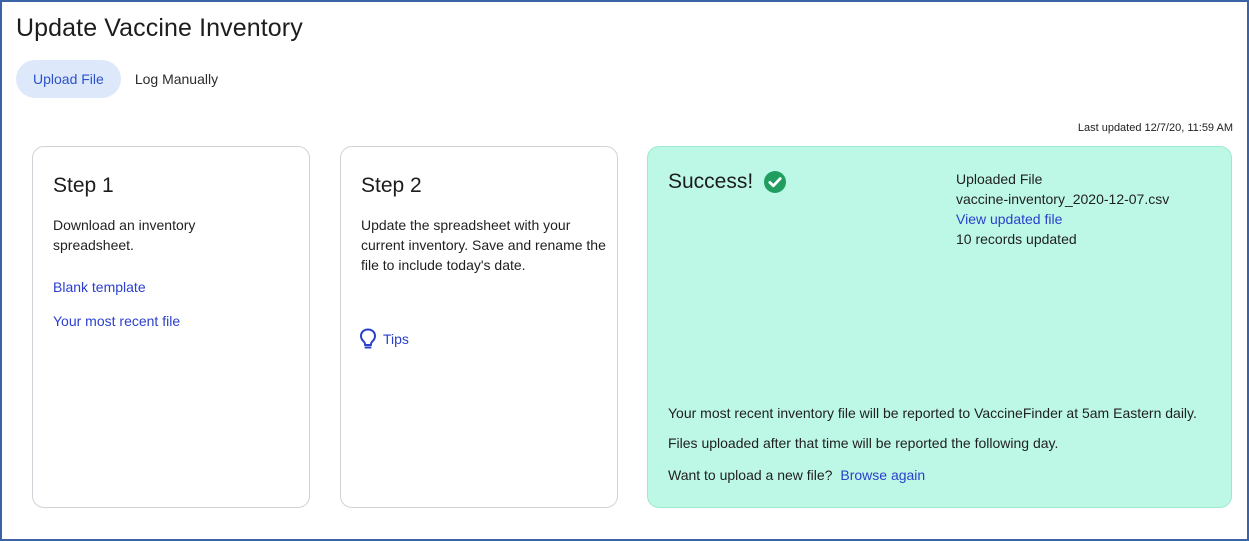  Describe the element at coordinates (1063, 199) in the screenshot. I see `uploaded-file-name: vaccine-inventory_2020-12-07.csv` at that location.